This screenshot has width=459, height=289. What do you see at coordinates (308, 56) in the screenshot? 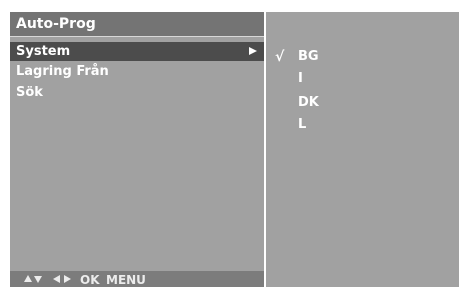
I see `system-option-label: BG` at bounding box center [308, 56].